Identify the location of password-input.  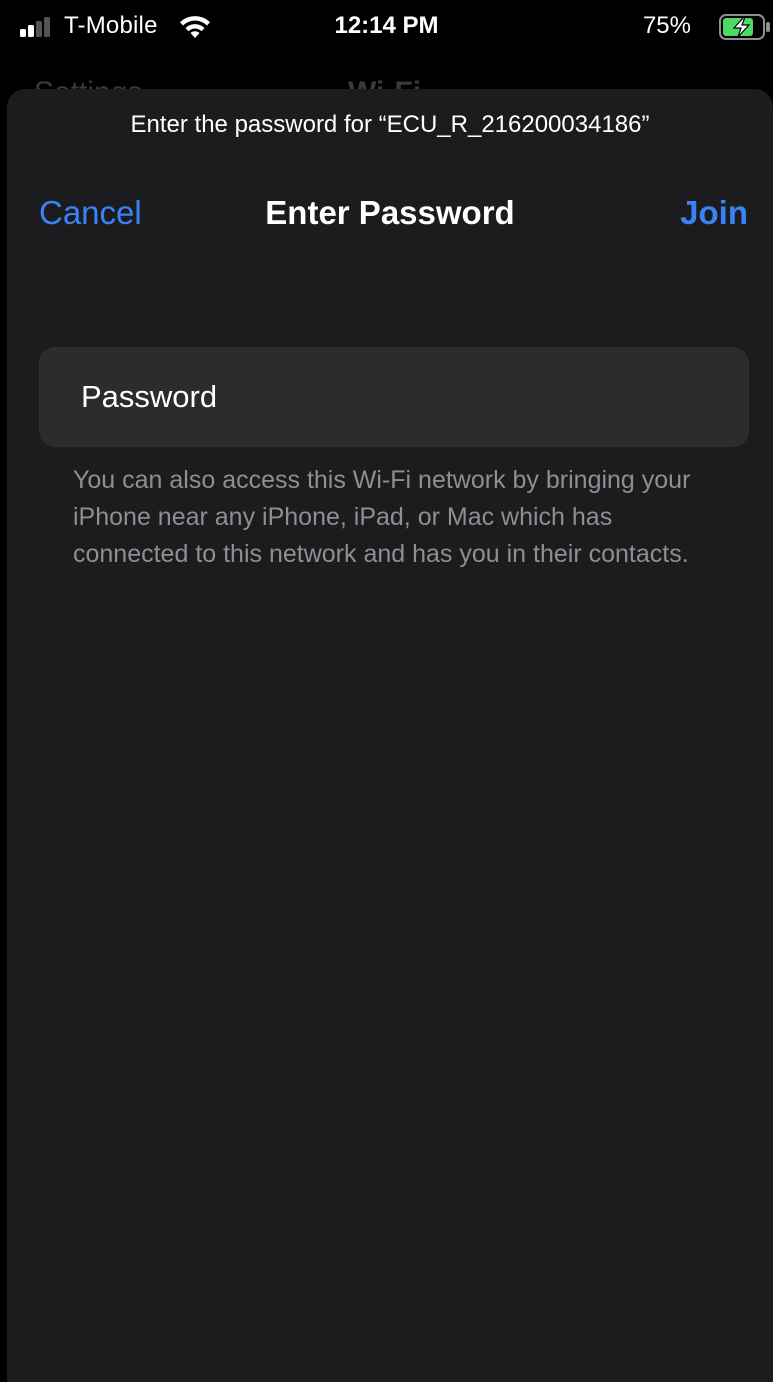
(401, 397).